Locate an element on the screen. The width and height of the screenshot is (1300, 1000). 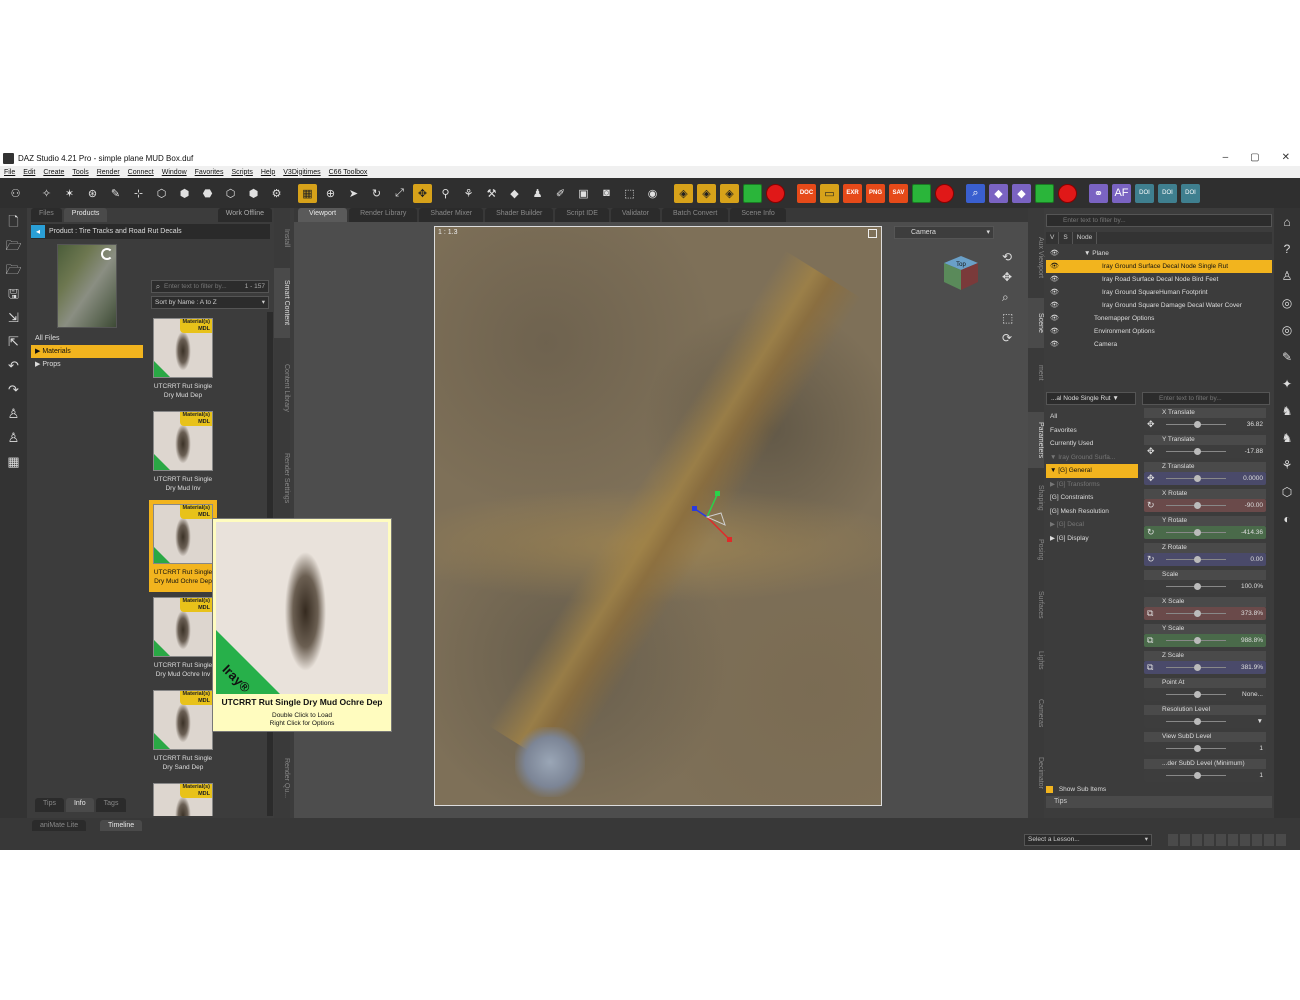
node-tool-icon: ✦ is located at coordinates (1287, 384).